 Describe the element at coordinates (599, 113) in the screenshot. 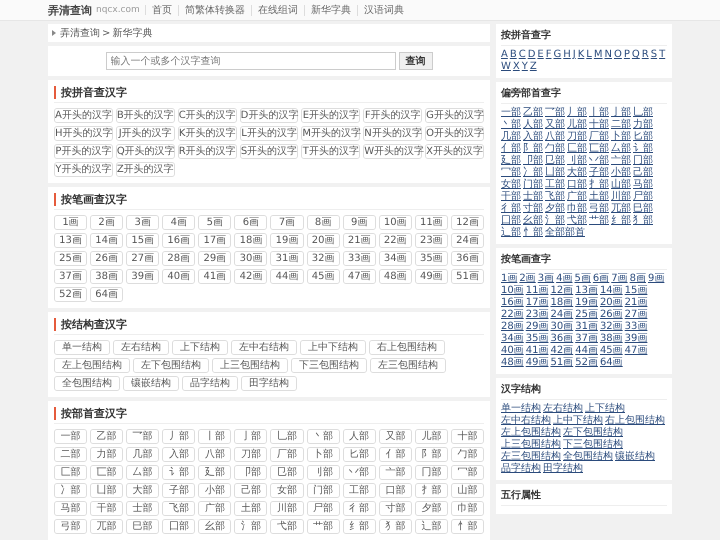

I see `sidebar-link: 丨部` at that location.